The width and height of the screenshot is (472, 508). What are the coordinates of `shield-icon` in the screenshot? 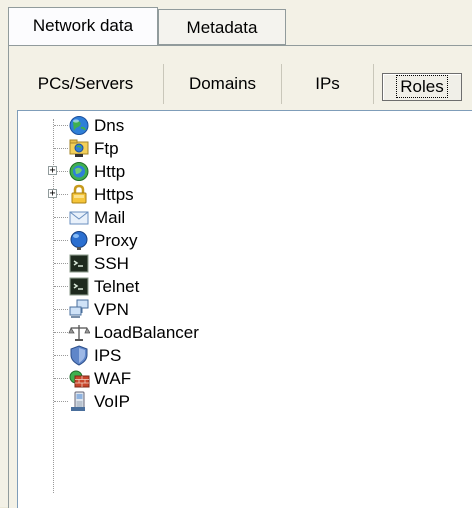 It's located at (79, 355).